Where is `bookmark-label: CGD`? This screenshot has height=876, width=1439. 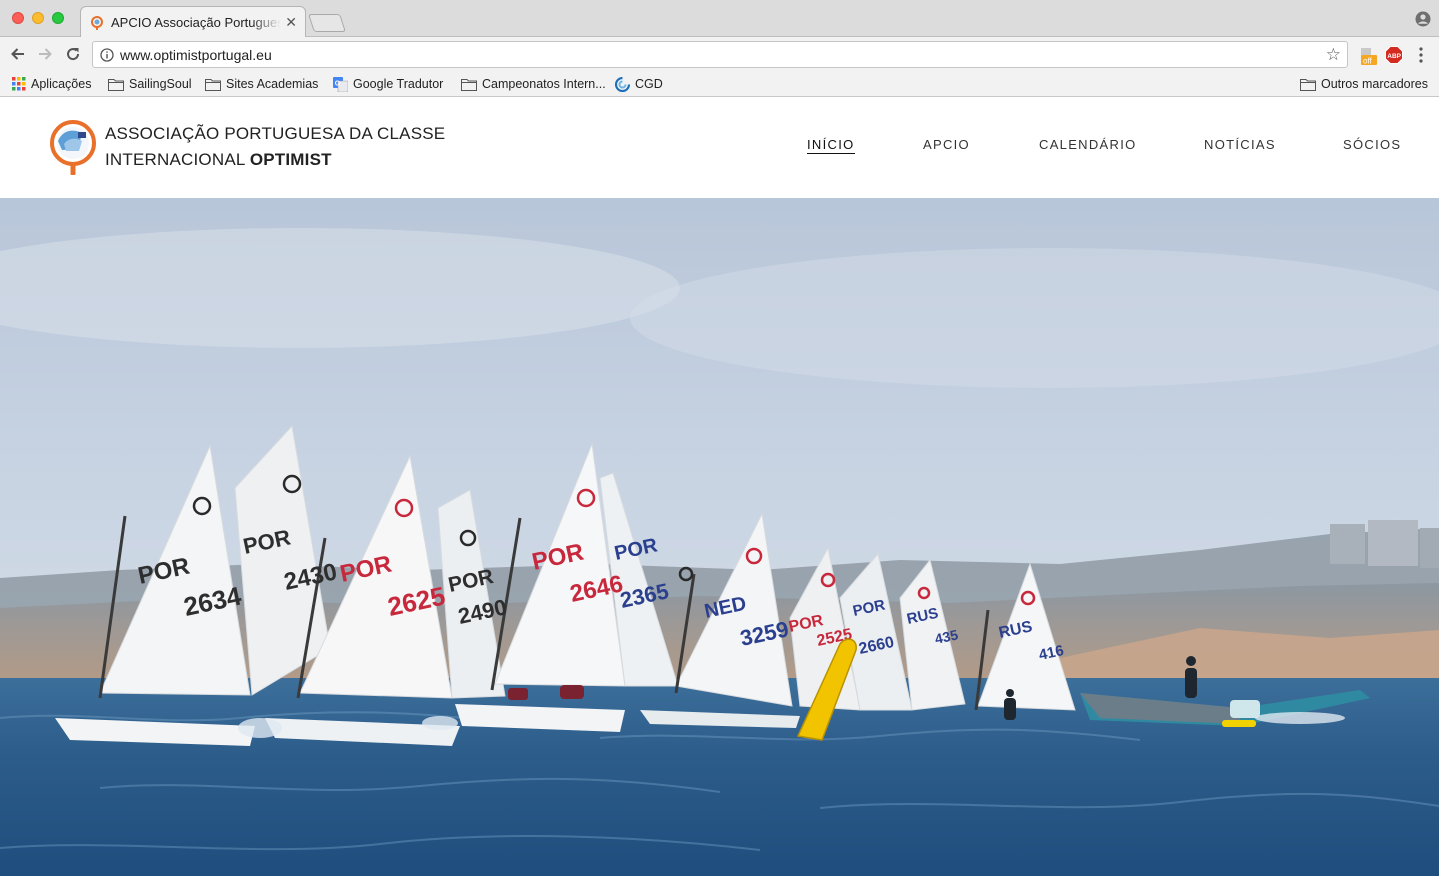
bookmark-label: CGD is located at coordinates (649, 84).